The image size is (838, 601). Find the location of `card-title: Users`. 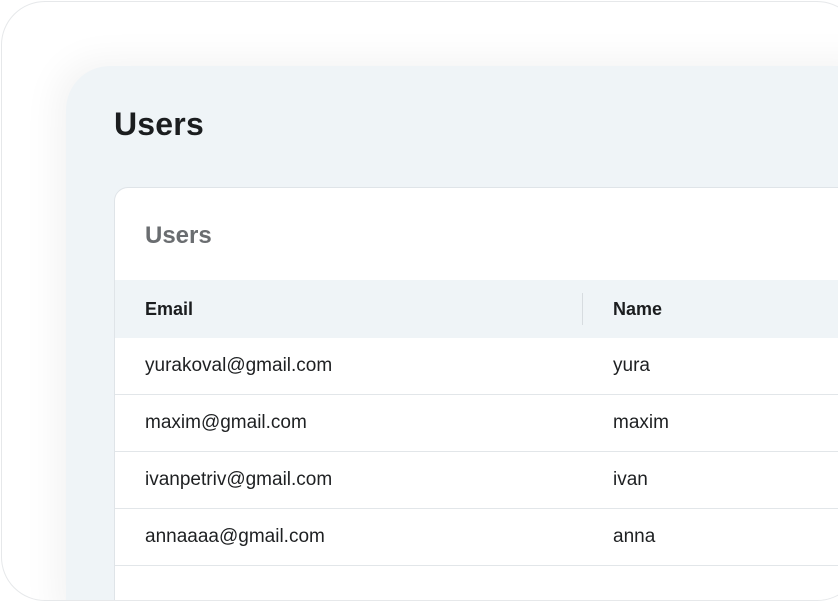

card-title: Users is located at coordinates (178, 235).